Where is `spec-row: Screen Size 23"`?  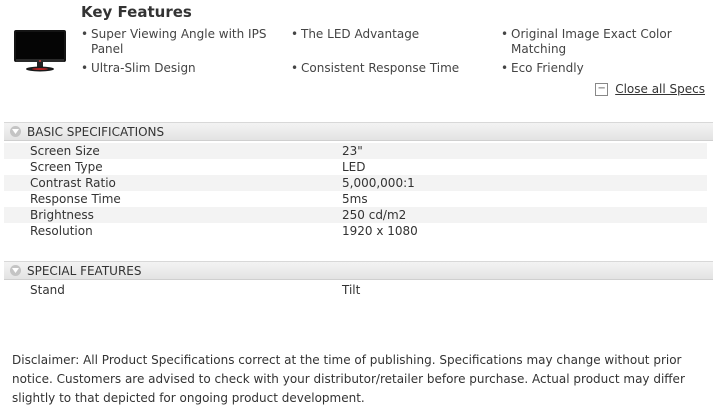 spec-row: Screen Size 23" is located at coordinates (355, 151).